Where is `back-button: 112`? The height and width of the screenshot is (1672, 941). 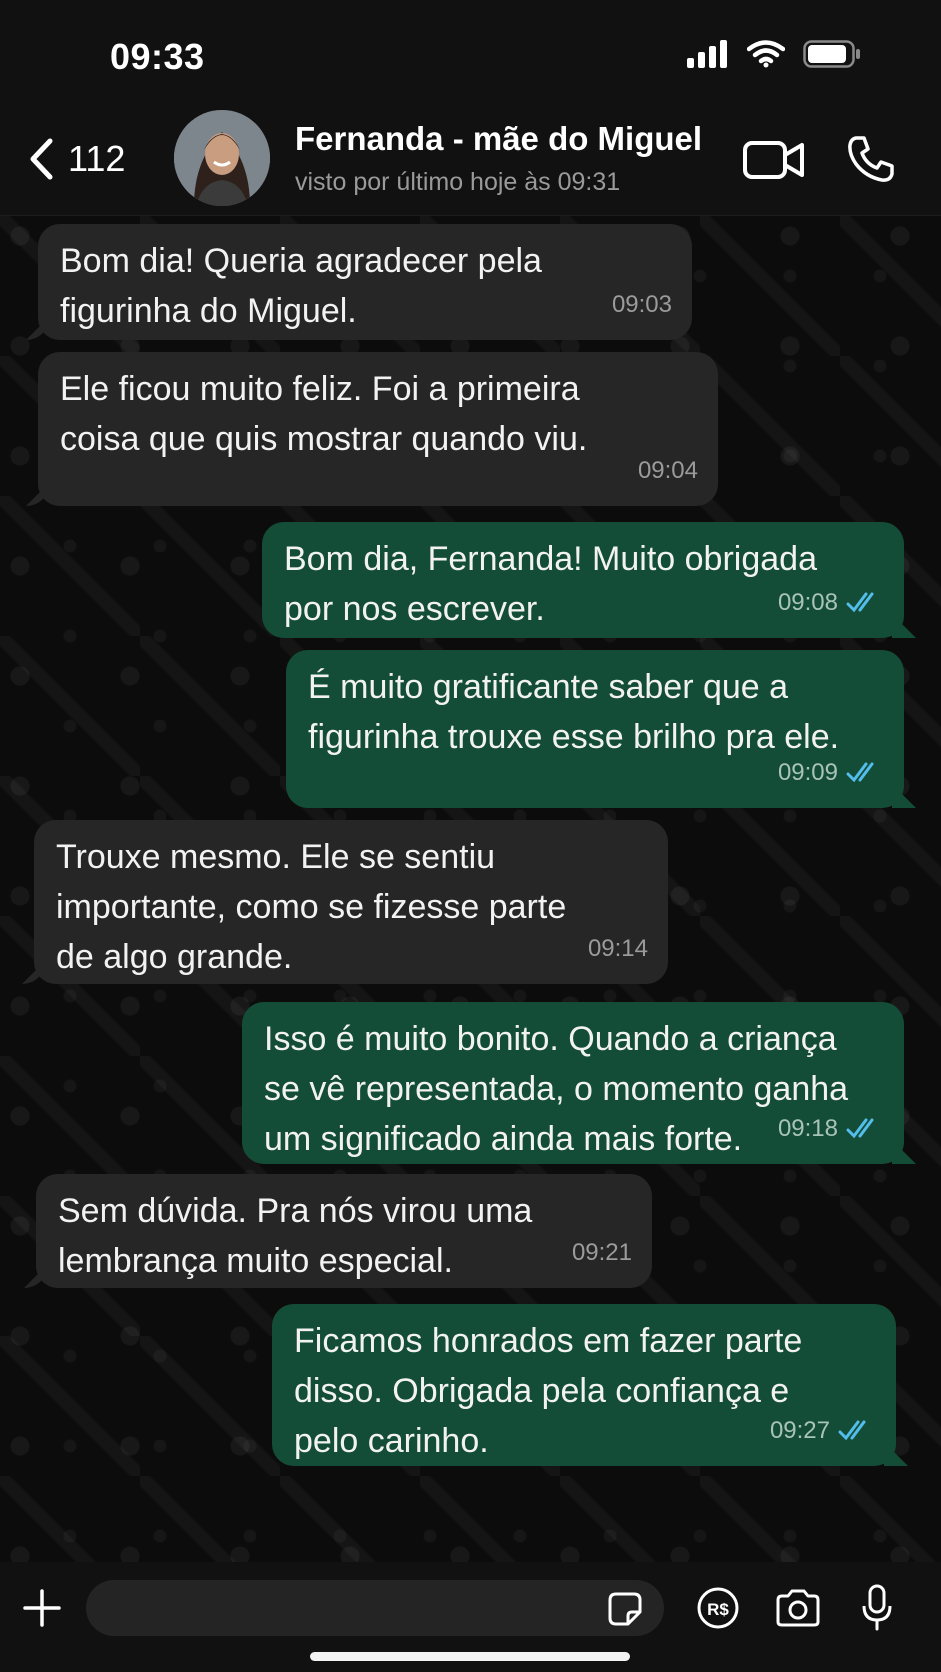
back-button: 112 is located at coordinates (76, 159).